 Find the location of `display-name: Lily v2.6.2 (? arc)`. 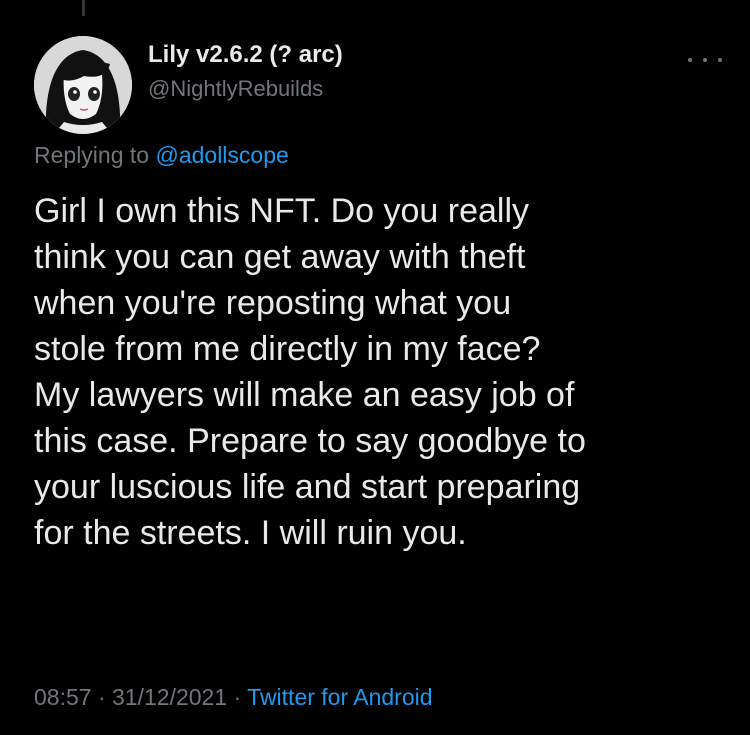

display-name: Lily v2.6.2 (? arc) is located at coordinates (398, 55).